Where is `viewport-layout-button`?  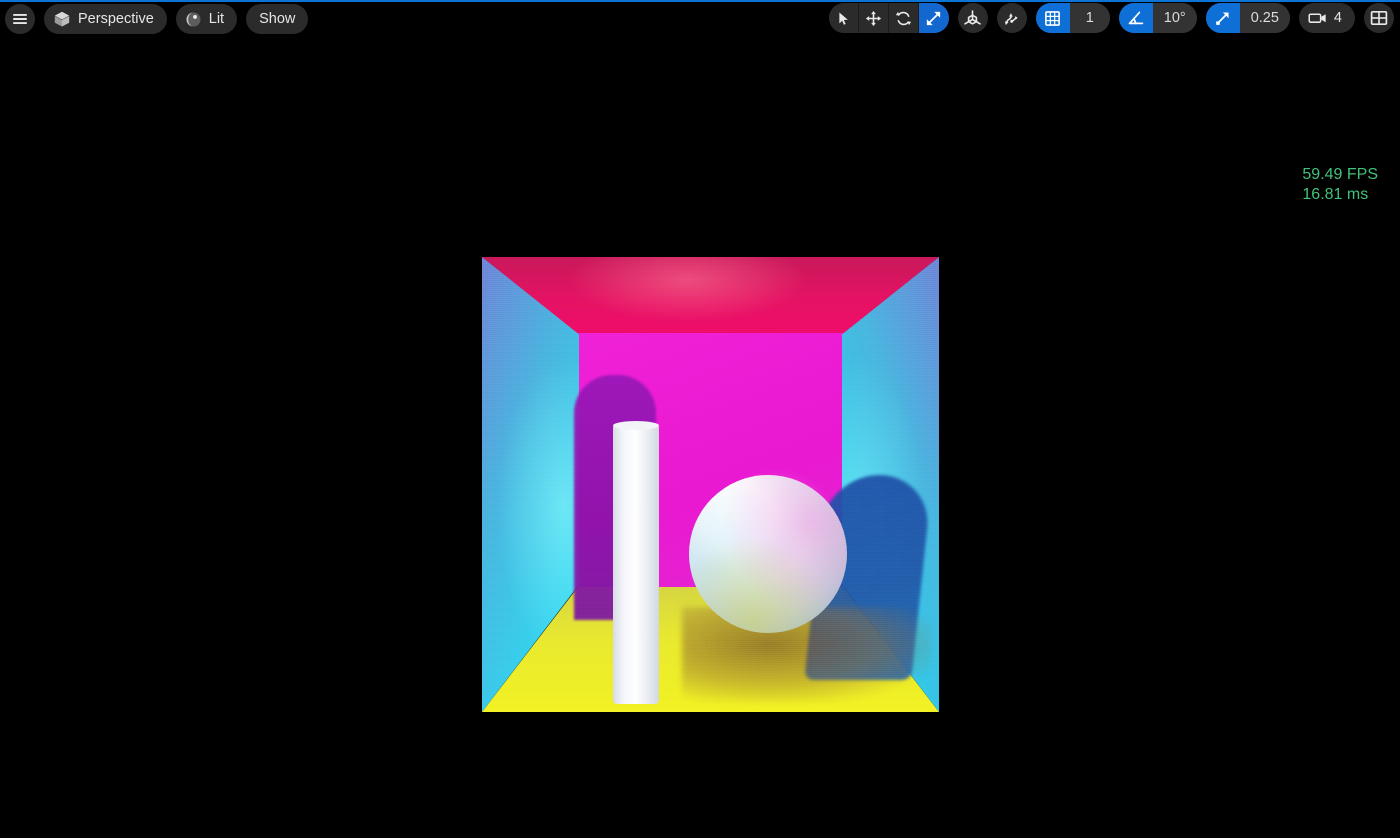
viewport-layout-button is located at coordinates (1379, 18).